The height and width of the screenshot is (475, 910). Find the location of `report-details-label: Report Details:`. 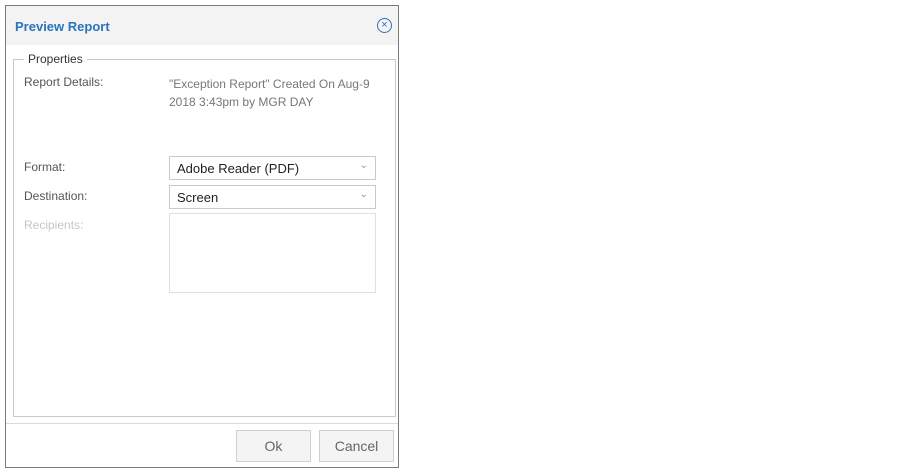

report-details-label: Report Details: is located at coordinates (64, 82).